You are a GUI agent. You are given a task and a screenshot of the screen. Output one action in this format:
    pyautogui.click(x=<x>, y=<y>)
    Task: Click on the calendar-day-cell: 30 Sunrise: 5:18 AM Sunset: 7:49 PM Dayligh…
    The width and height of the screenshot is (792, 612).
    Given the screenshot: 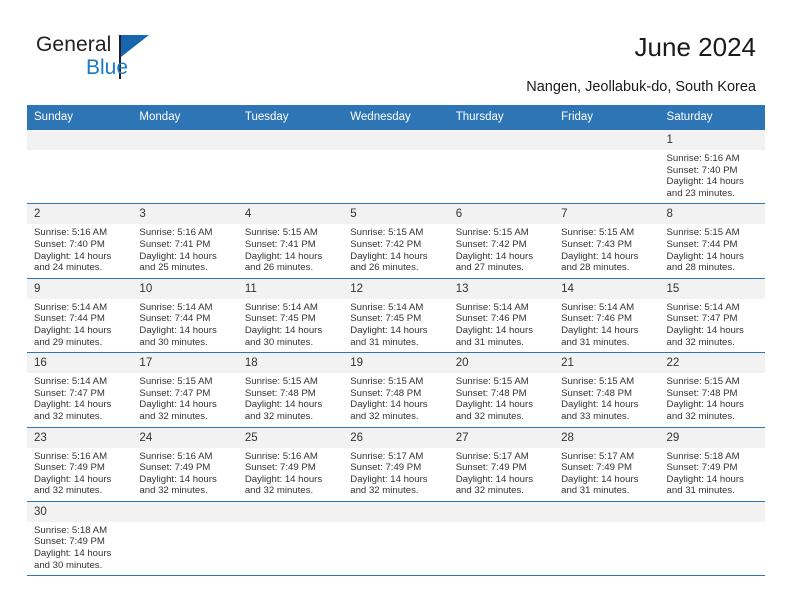 What is the action you would take?
    pyautogui.click(x=80, y=538)
    